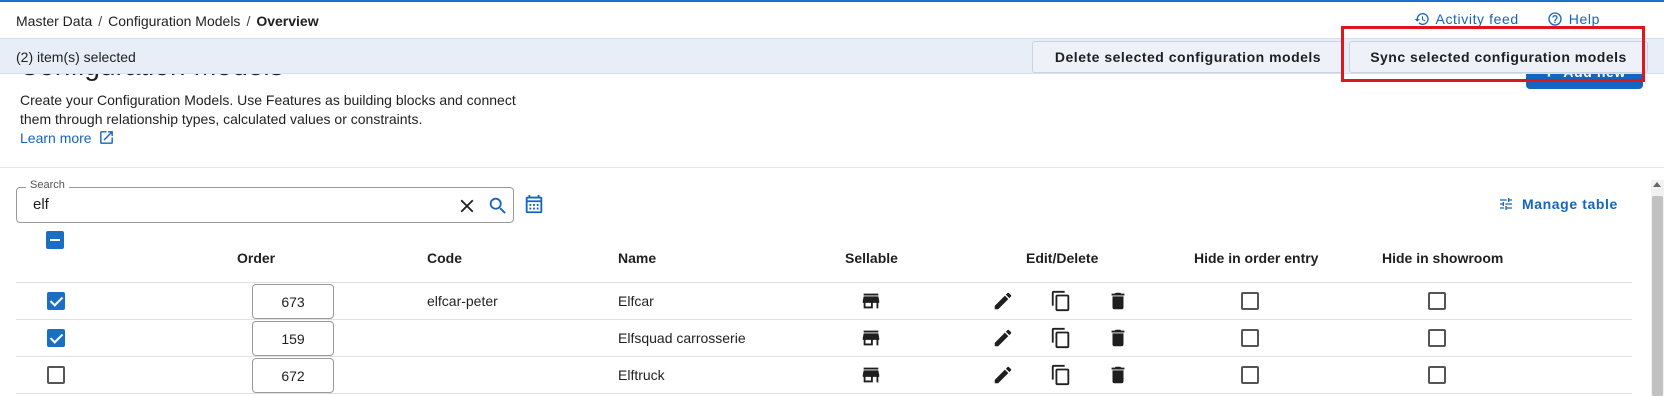  What do you see at coordinates (256, 258) in the screenshot?
I see `column-order: Order` at bounding box center [256, 258].